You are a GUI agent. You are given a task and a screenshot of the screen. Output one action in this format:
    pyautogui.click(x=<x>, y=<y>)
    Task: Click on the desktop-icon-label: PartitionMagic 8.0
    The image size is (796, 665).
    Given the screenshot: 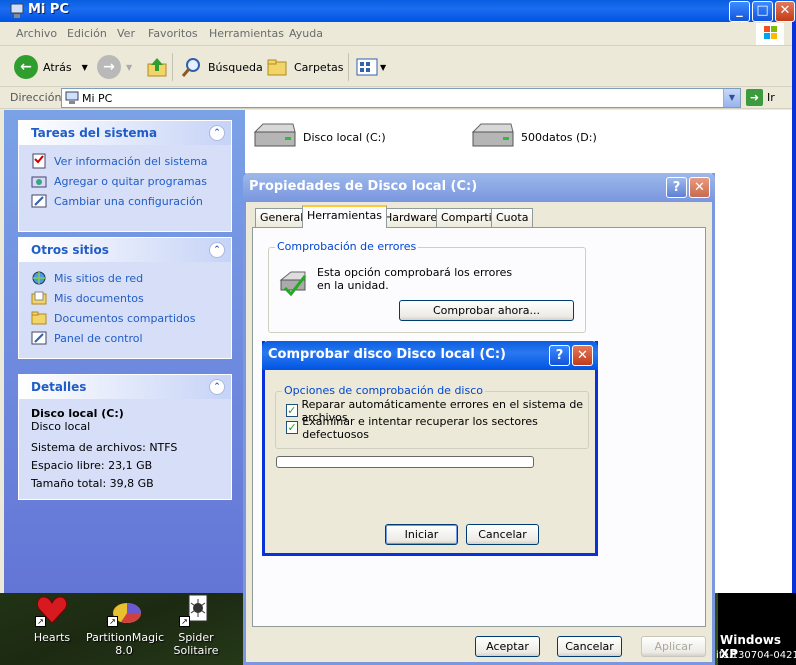 What is the action you would take?
    pyautogui.click(x=125, y=644)
    